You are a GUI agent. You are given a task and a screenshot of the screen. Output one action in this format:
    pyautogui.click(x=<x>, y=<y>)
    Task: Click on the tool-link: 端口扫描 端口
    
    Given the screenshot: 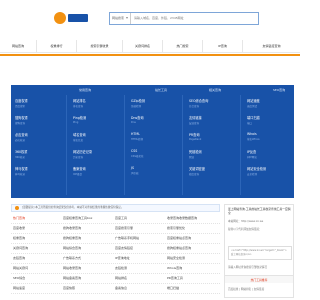 What is the action you would take?
    pyautogui.click(x=270, y=121)
    